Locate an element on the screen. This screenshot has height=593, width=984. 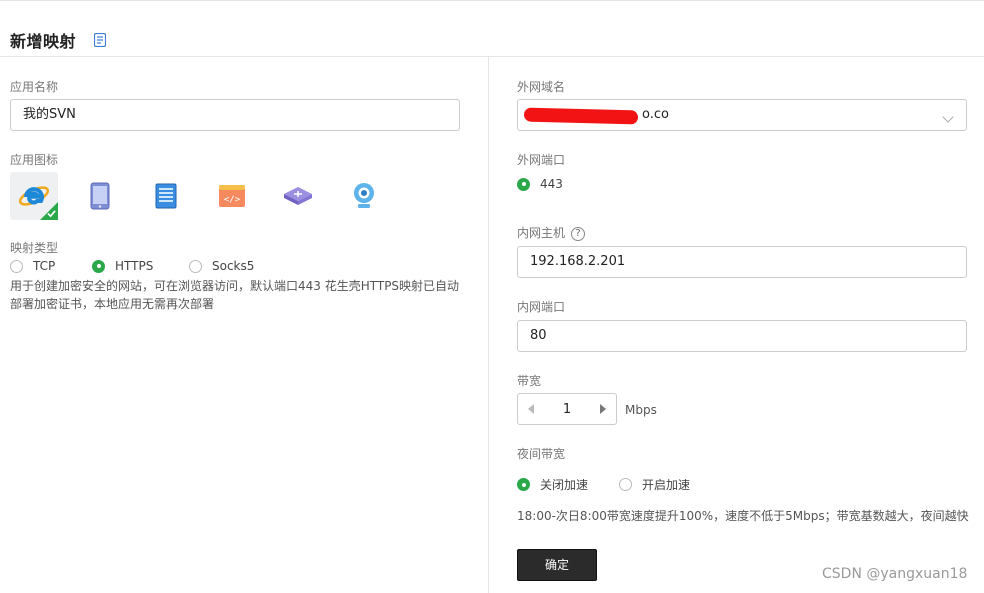
ie-browser-icon is located at coordinates (34, 196).